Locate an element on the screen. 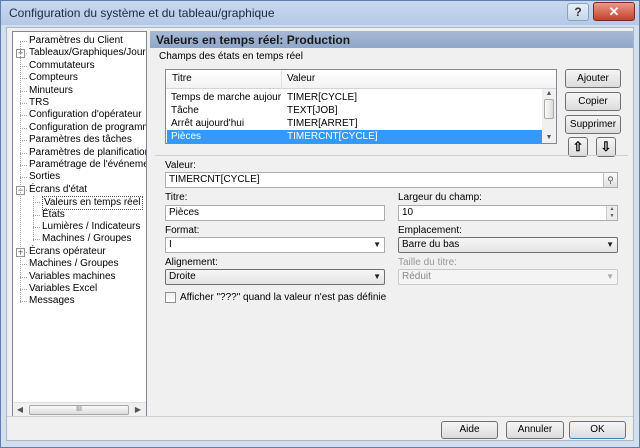  table-row: Temps de marche aujourd'hui TIMER[CYCLE] is located at coordinates (356, 97).